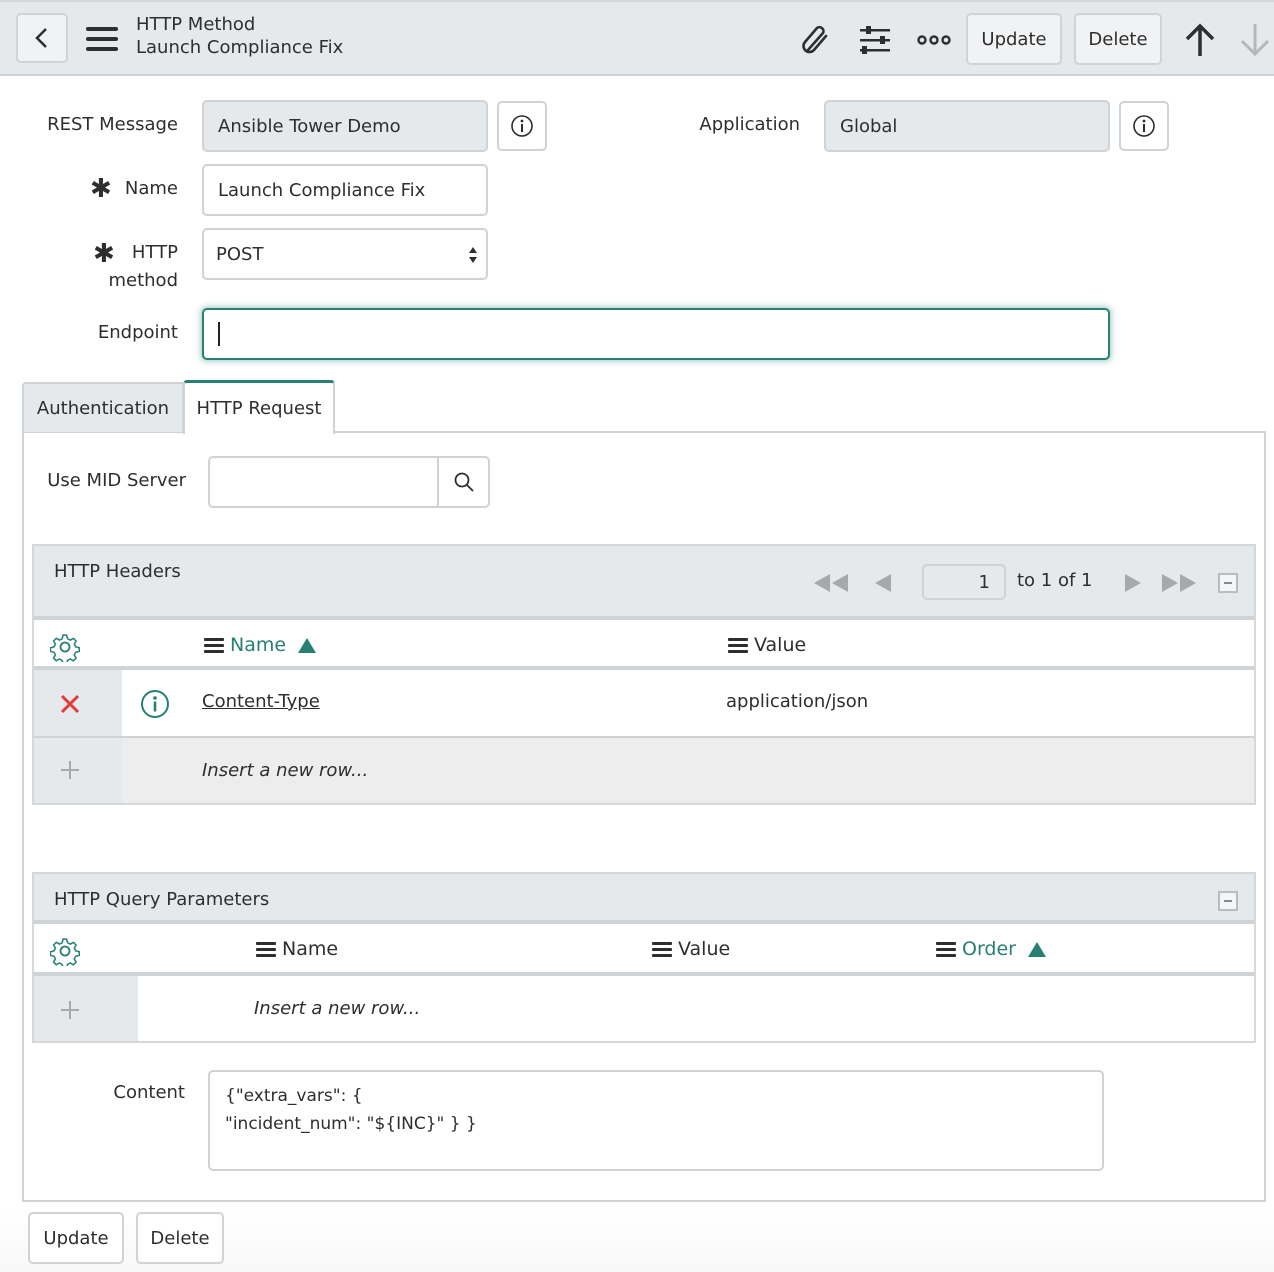 The width and height of the screenshot is (1274, 1272). I want to click on name-input: Launch Compliance Fix, so click(345, 190).